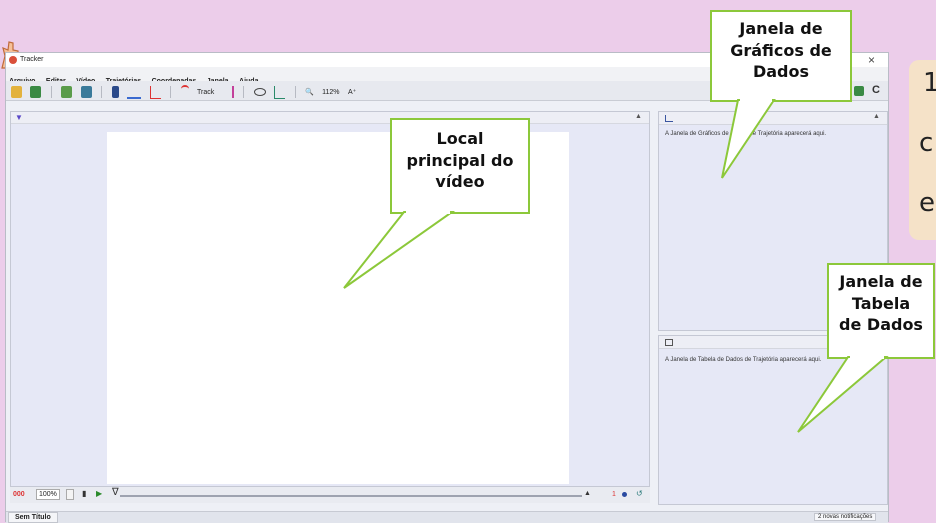  Describe the element at coordinates (460, 160) in the screenshot. I see `callout-video-line-2: principal do` at that location.